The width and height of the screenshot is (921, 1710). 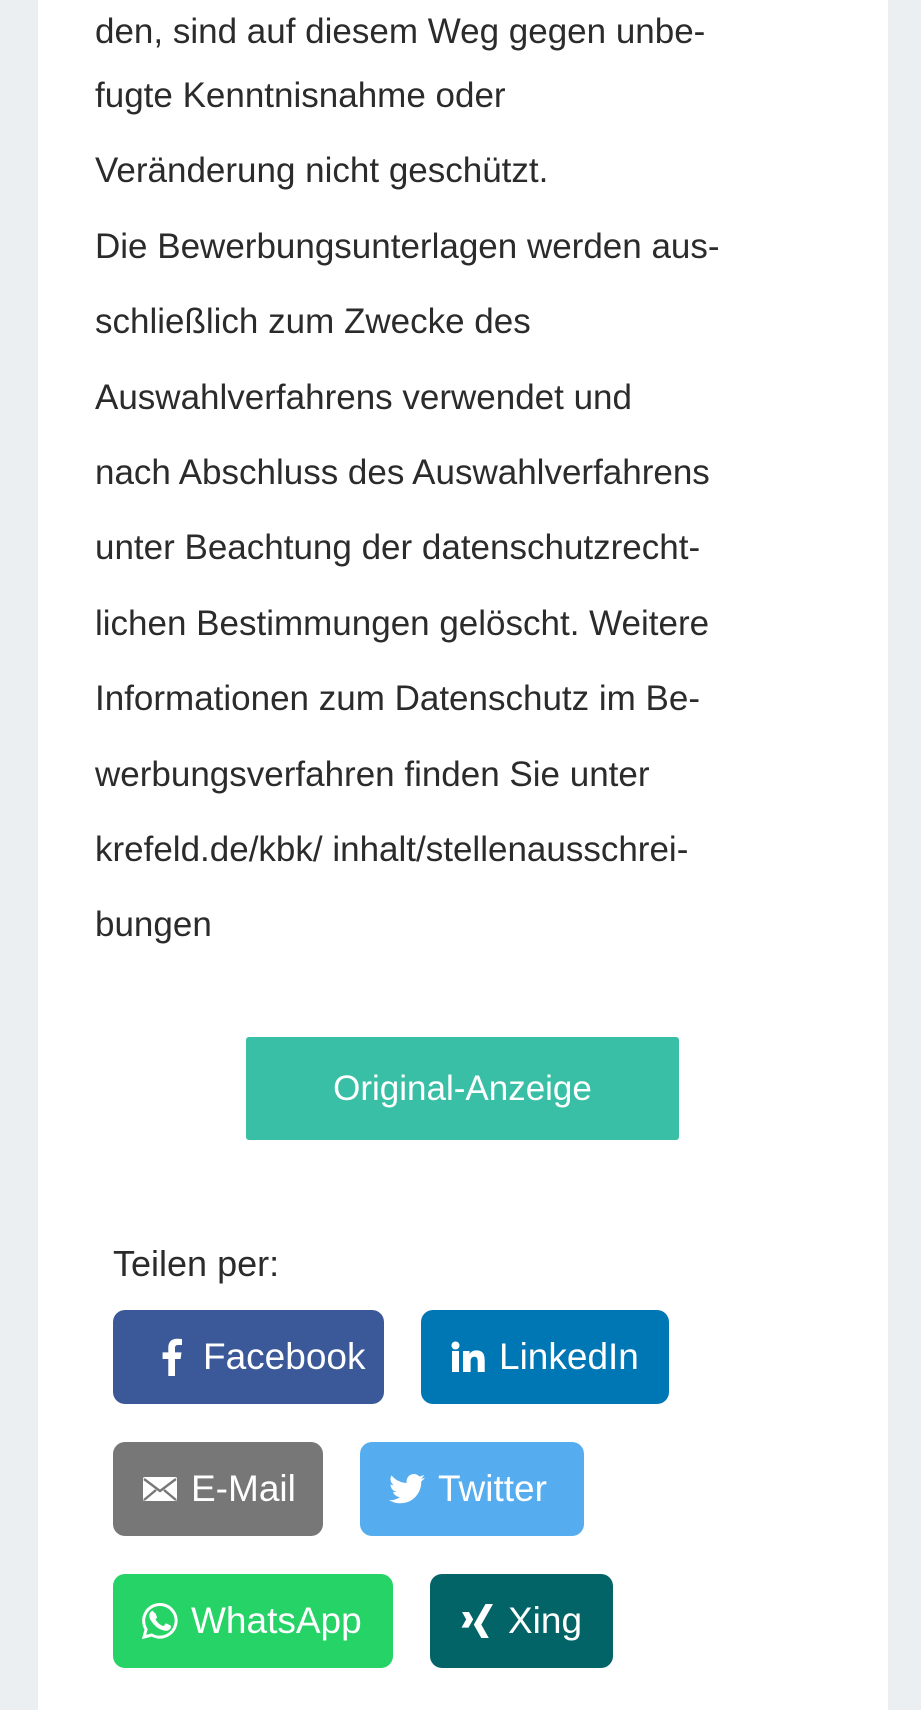 What do you see at coordinates (492, 1488) in the screenshot?
I see `share-twitter-label: Twitter` at bounding box center [492, 1488].